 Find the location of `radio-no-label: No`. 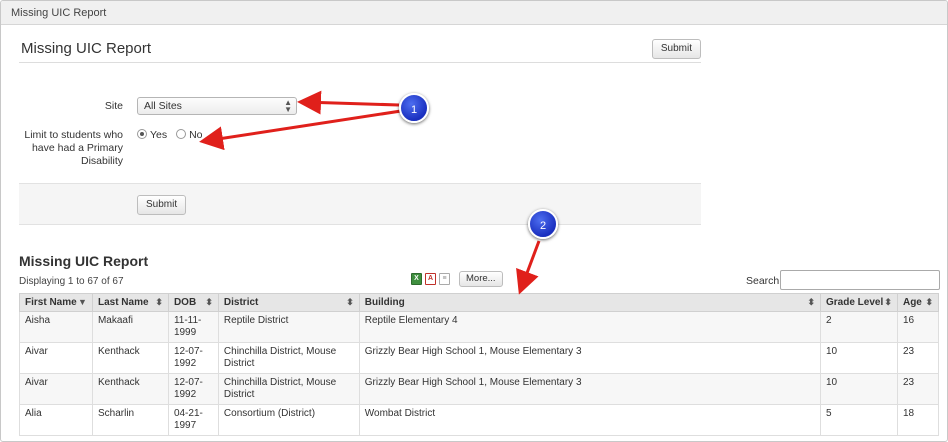

radio-no-label: No is located at coordinates (196, 135).